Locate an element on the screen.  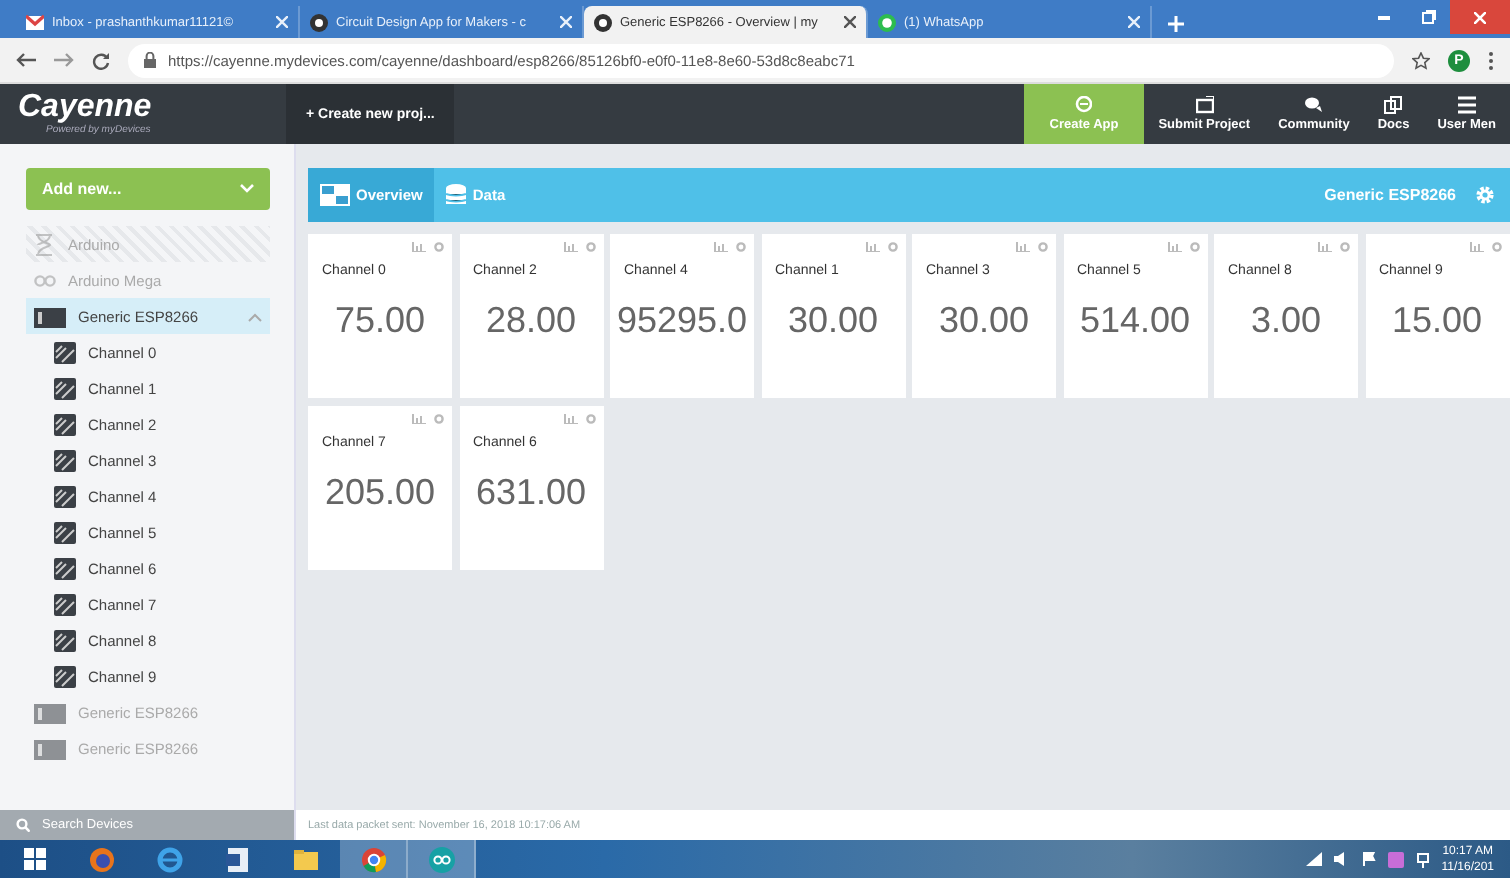
widget-value: 15.00 is located at coordinates (1437, 321).